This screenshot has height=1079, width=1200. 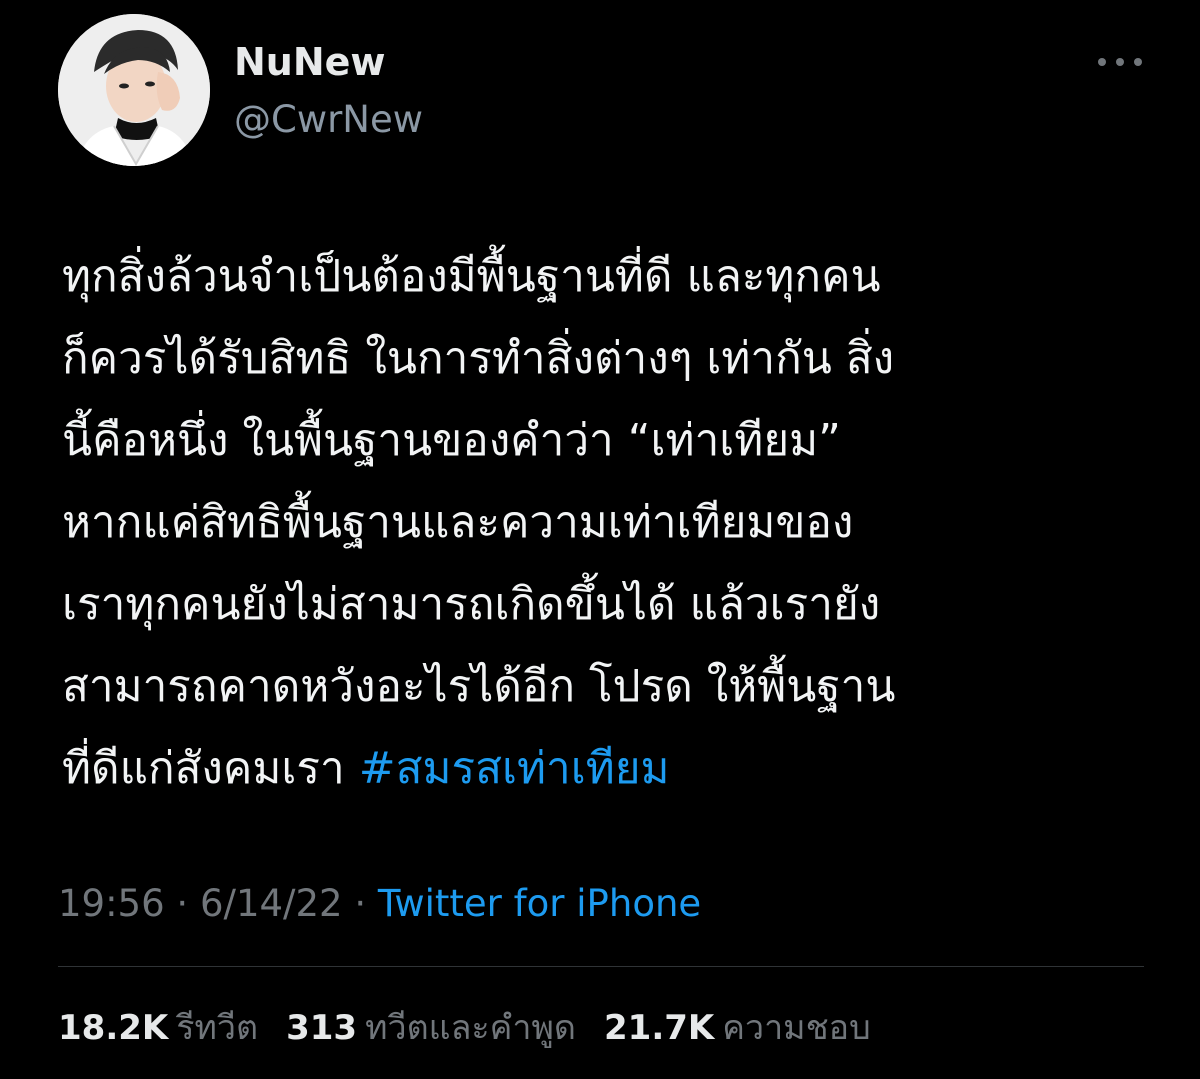 What do you see at coordinates (111, 903) in the screenshot?
I see `tweet-time: 19:56` at bounding box center [111, 903].